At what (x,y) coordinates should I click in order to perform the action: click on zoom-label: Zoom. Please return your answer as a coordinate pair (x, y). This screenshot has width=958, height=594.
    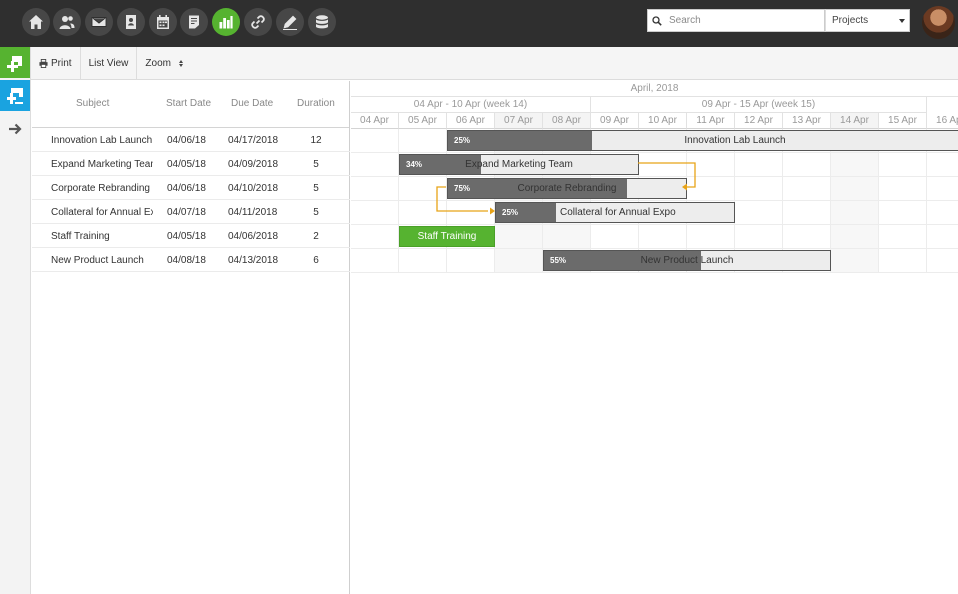
    Looking at the image, I should click on (158, 63).